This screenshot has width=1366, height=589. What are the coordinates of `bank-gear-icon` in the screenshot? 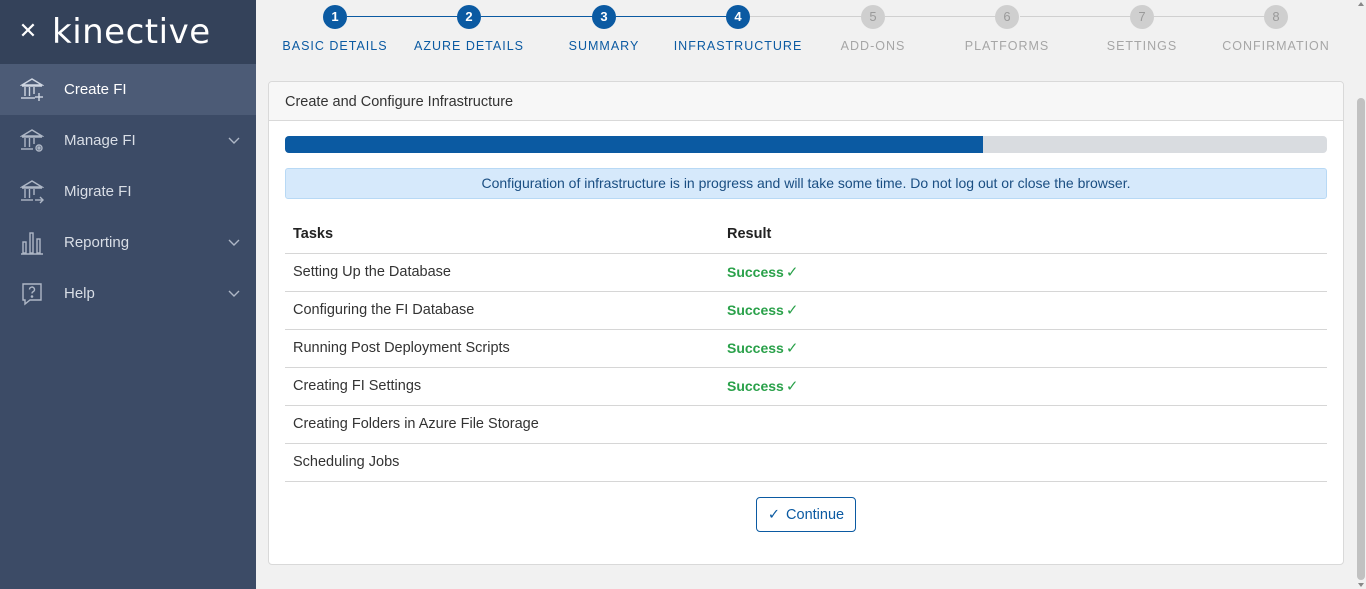 It's located at (32, 140).